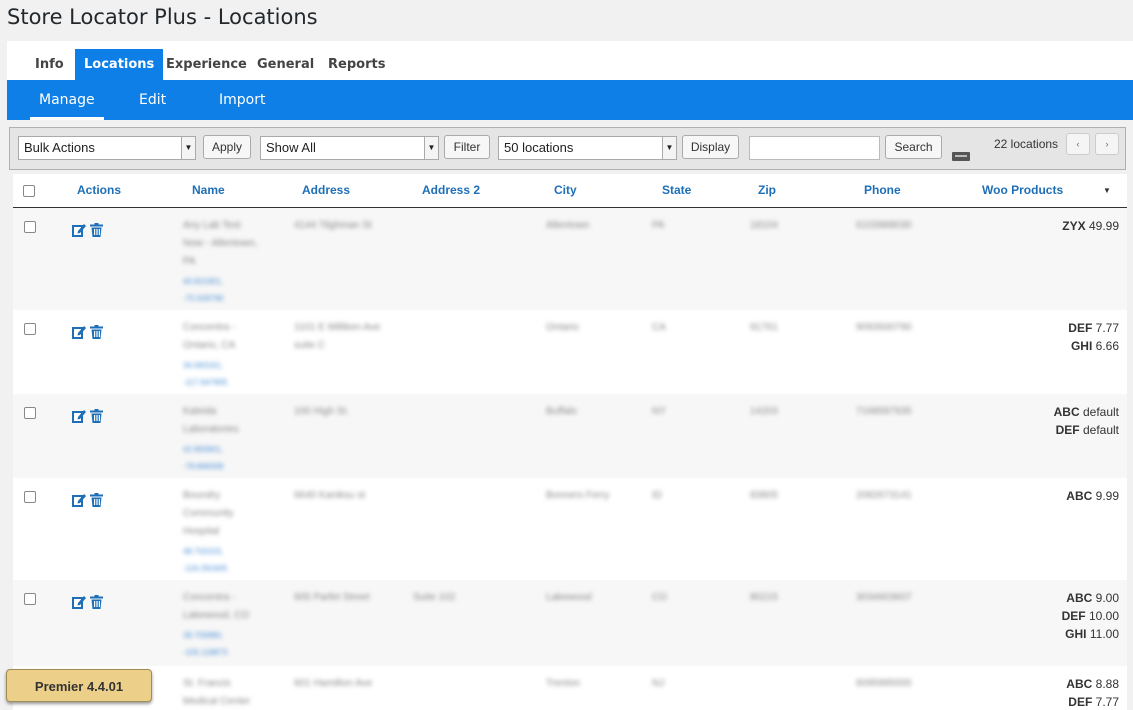  Describe the element at coordinates (205, 653) in the screenshot. I see `location-coordinates: -105.118873` at that location.